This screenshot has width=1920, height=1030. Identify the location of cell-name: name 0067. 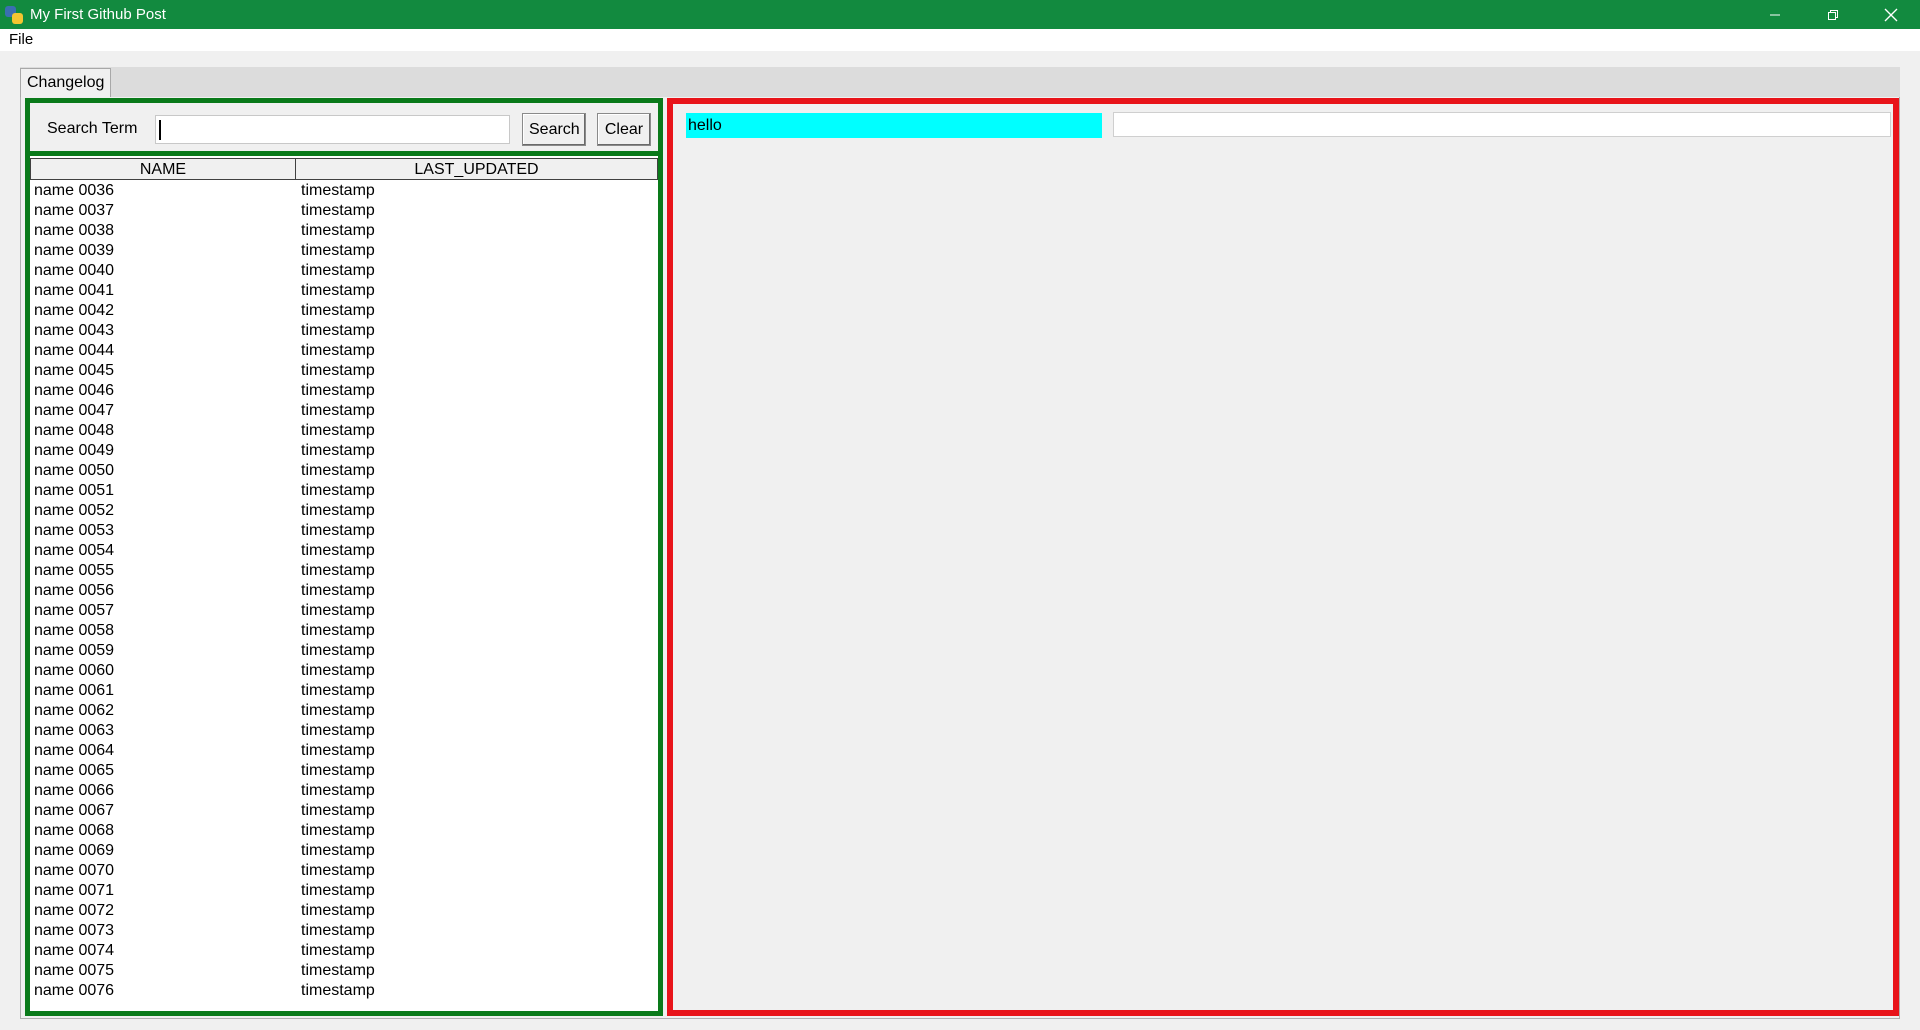
(74, 810).